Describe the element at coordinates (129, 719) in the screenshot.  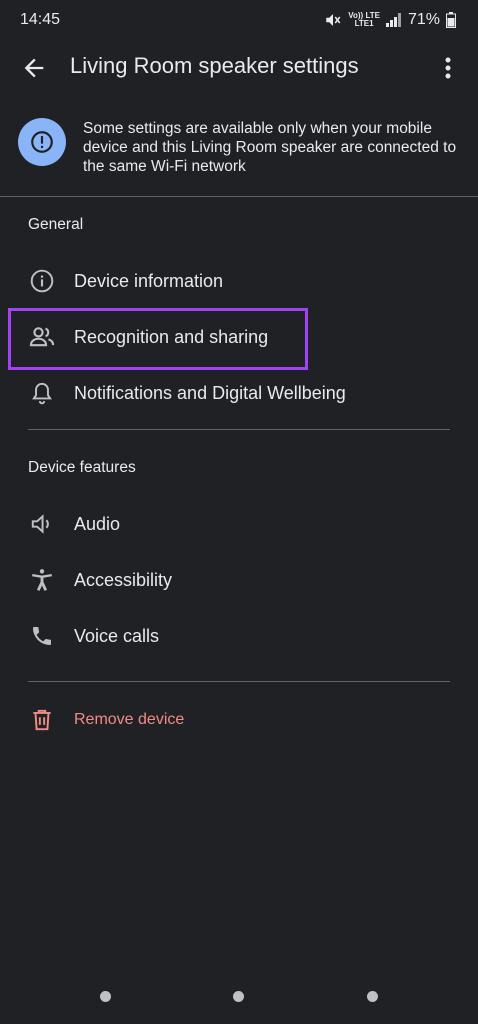
I see `remove-device-label: Remove device` at that location.